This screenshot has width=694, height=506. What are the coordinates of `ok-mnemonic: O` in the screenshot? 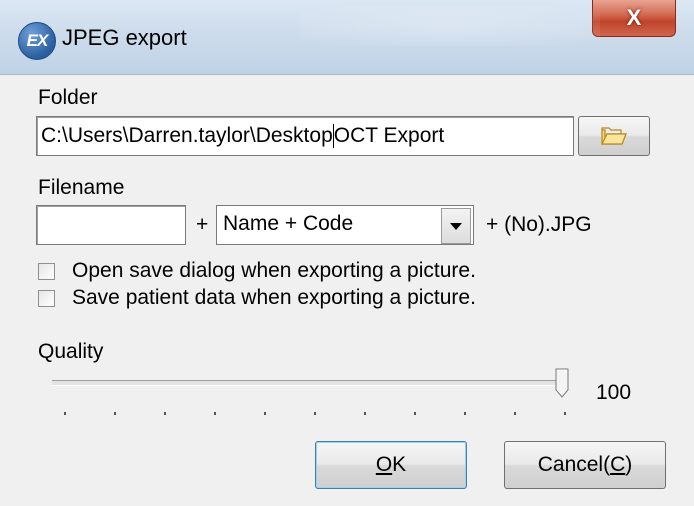 It's located at (384, 464).